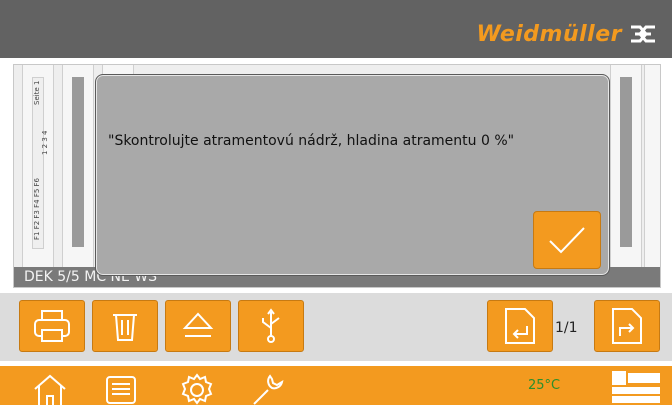 The image size is (672, 406). I want to click on table-icon, so click(636, 387).